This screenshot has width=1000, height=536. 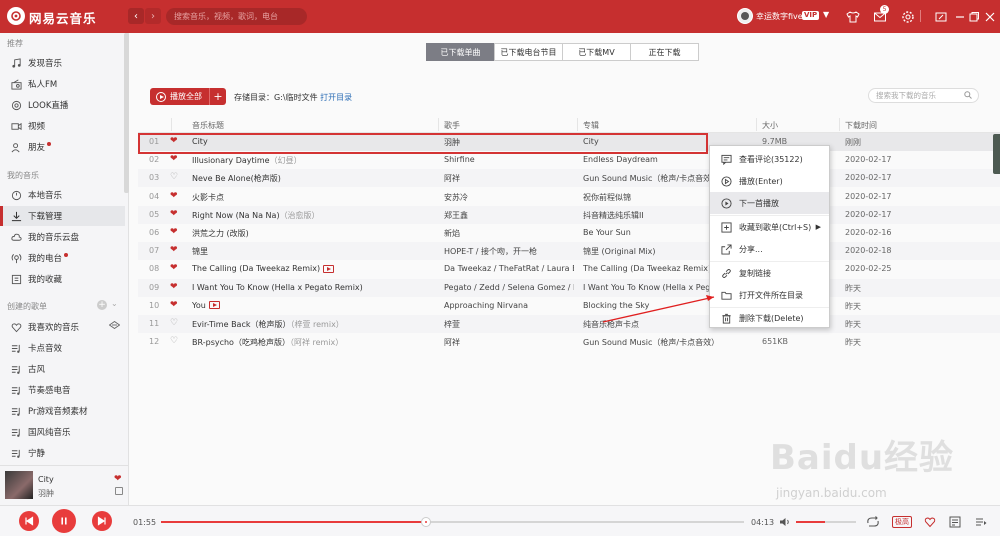 I want to click on tab-downloaded-mv: 已下载MV, so click(x=596, y=52).